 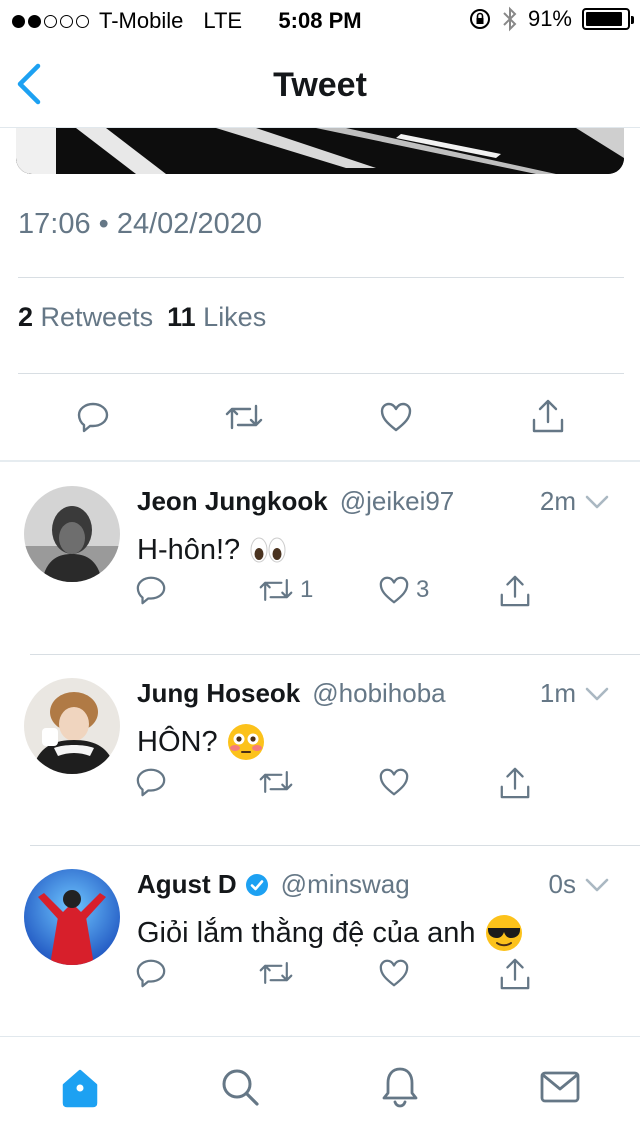 What do you see at coordinates (256, 884) in the screenshot?
I see `verified-badge-icon` at bounding box center [256, 884].